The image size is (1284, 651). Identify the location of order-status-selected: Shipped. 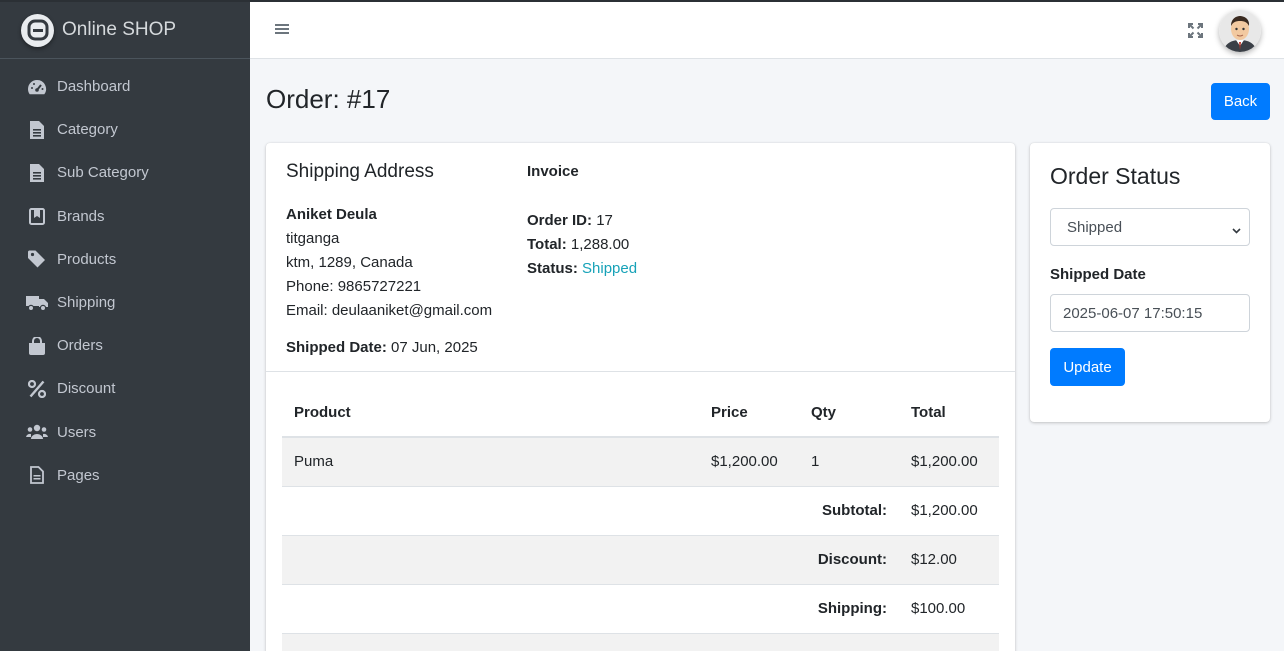
(1095, 227).